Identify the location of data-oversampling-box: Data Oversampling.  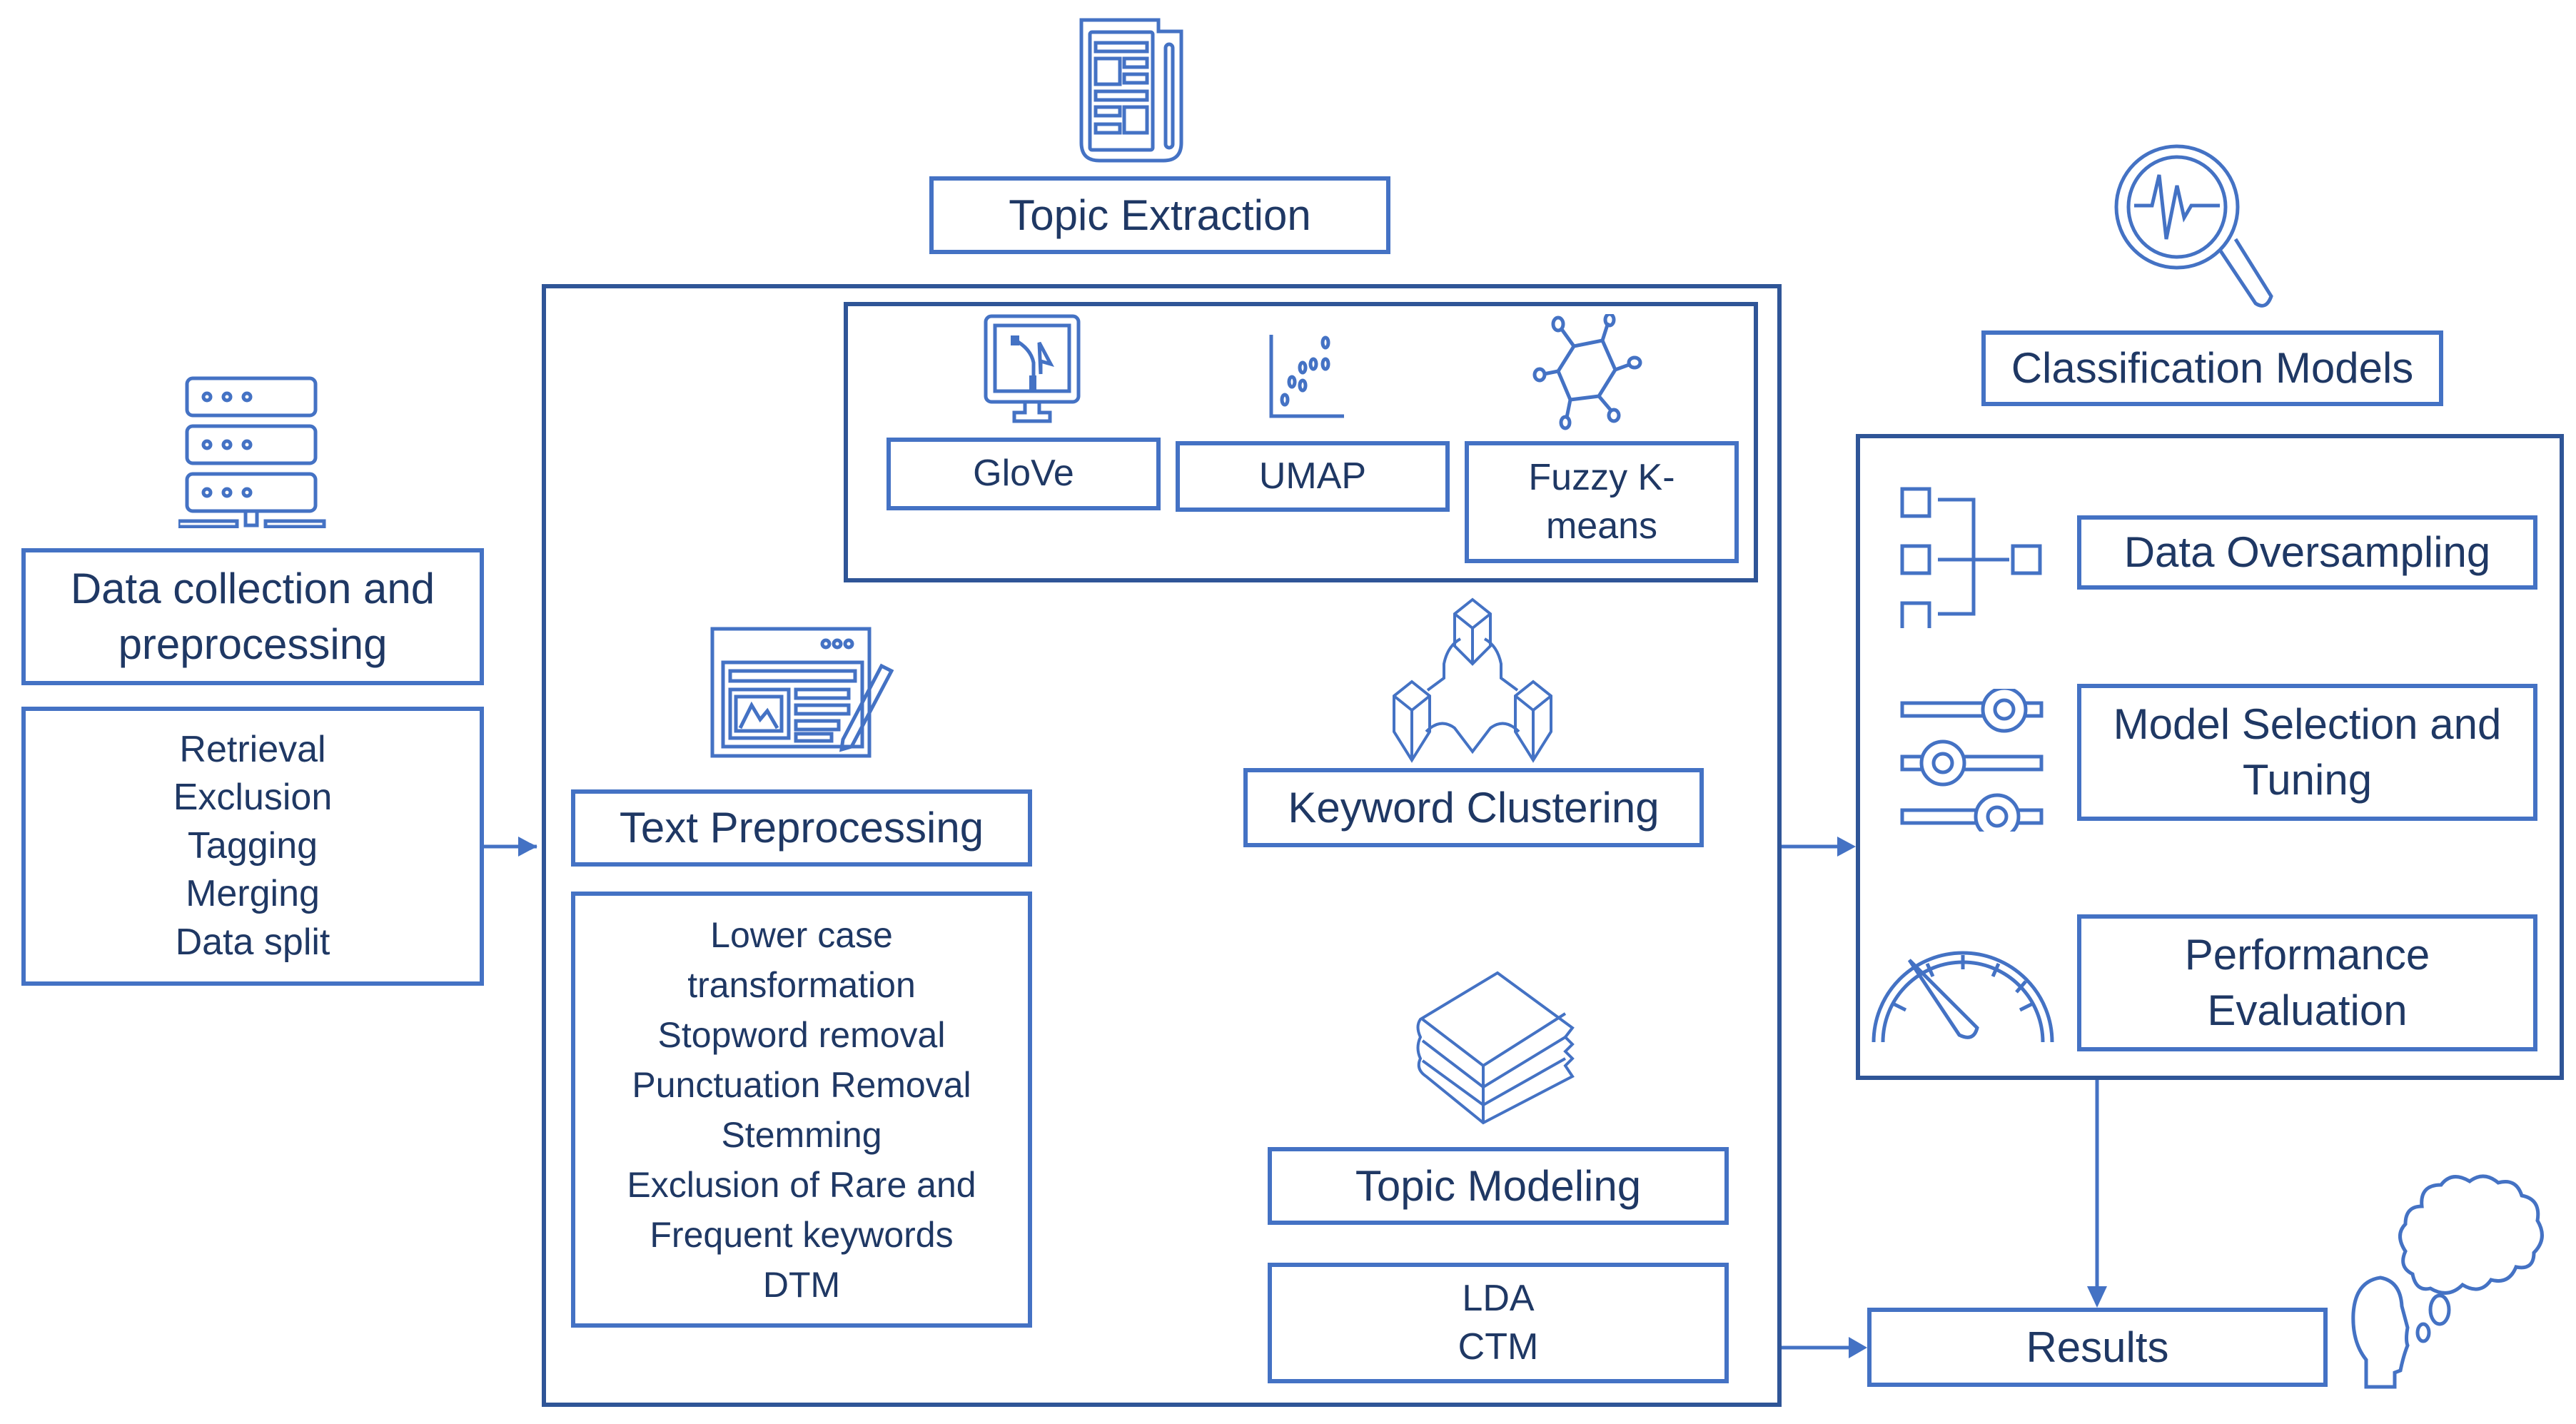
(2307, 552).